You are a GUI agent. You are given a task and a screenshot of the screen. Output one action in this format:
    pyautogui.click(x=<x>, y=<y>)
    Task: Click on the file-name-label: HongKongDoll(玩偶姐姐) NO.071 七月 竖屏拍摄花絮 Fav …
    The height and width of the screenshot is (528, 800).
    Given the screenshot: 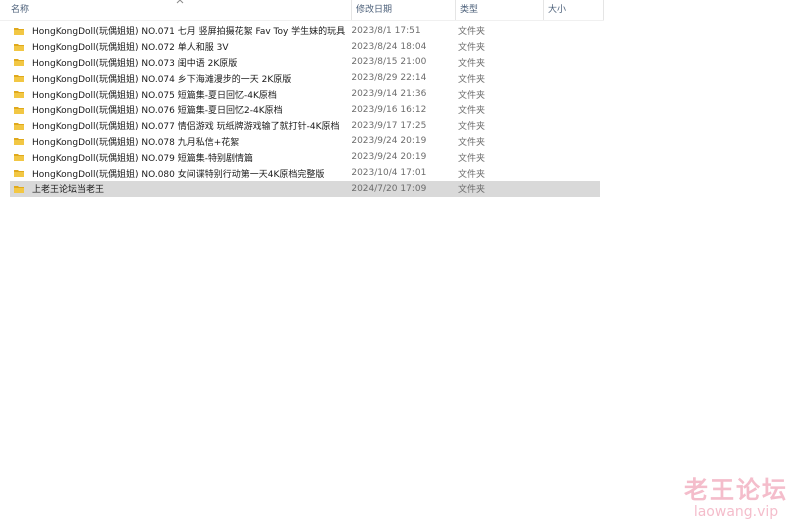 What is the action you would take?
    pyautogui.click(x=189, y=32)
    